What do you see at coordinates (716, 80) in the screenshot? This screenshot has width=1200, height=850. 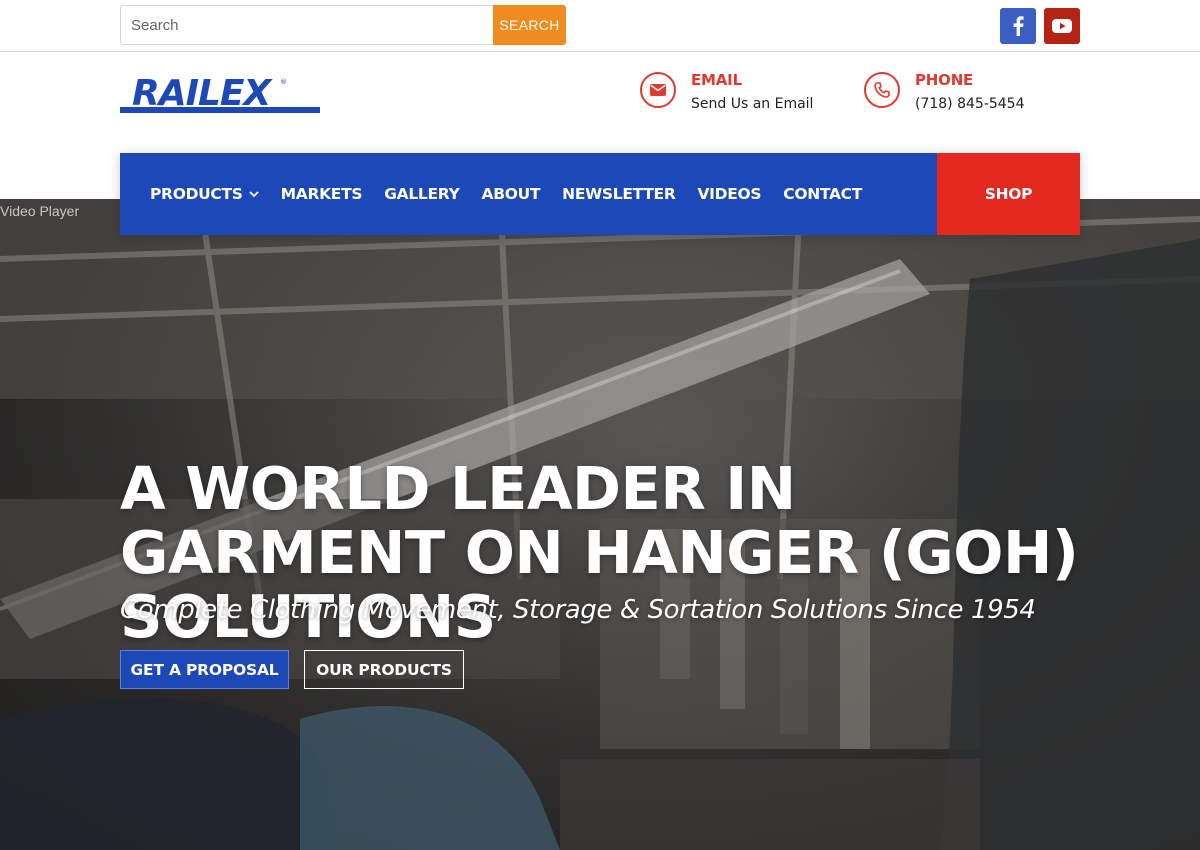 I see `email-title: EMAIL` at bounding box center [716, 80].